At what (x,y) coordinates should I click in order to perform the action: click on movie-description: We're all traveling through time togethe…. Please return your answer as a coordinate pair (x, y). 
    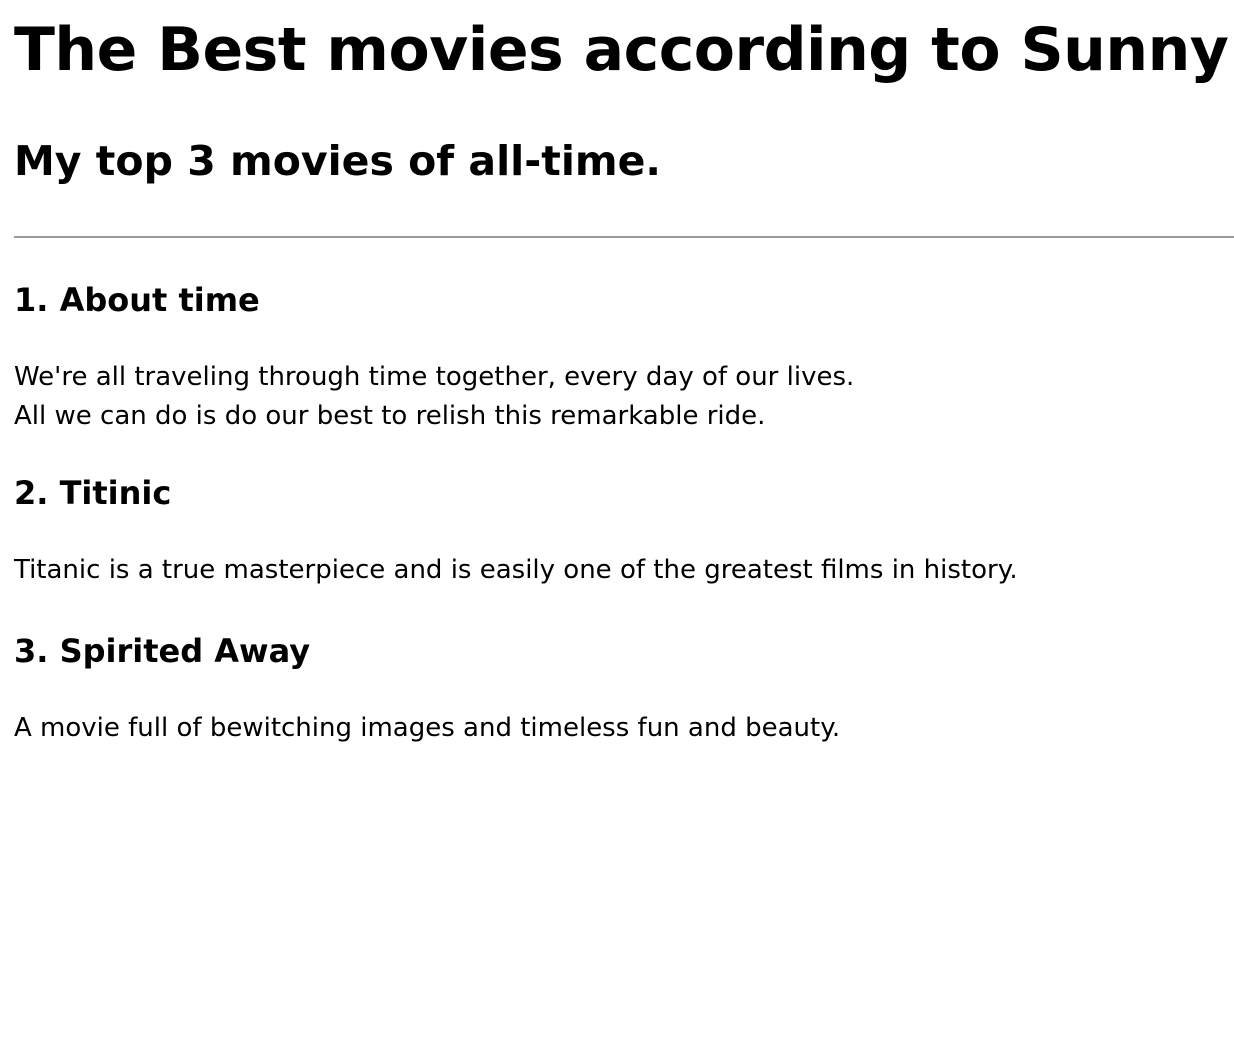
    Looking at the image, I should click on (624, 378).